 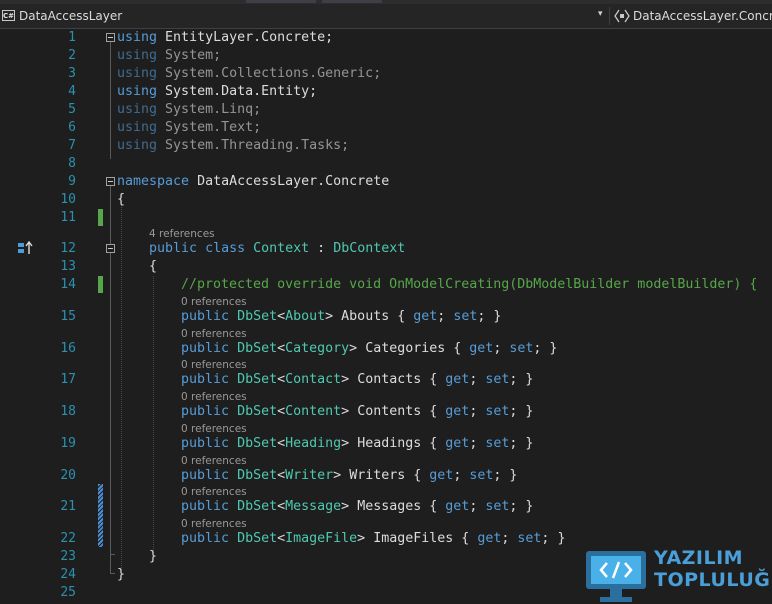 What do you see at coordinates (68, 556) in the screenshot?
I see `line-number: 23` at bounding box center [68, 556].